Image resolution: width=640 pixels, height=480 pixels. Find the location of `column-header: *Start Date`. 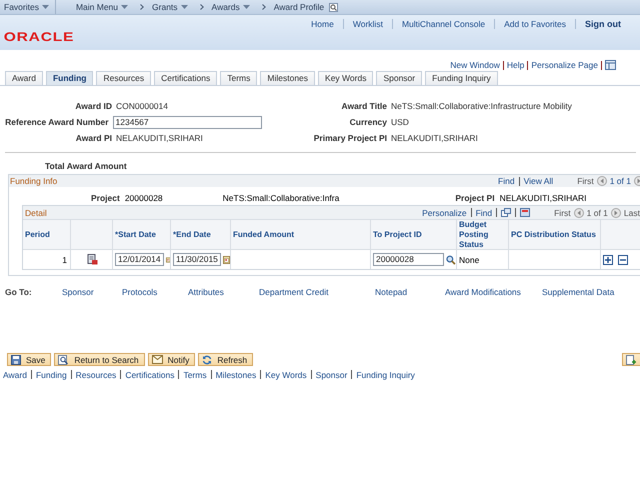

column-header: *Start Date is located at coordinates (142, 234).